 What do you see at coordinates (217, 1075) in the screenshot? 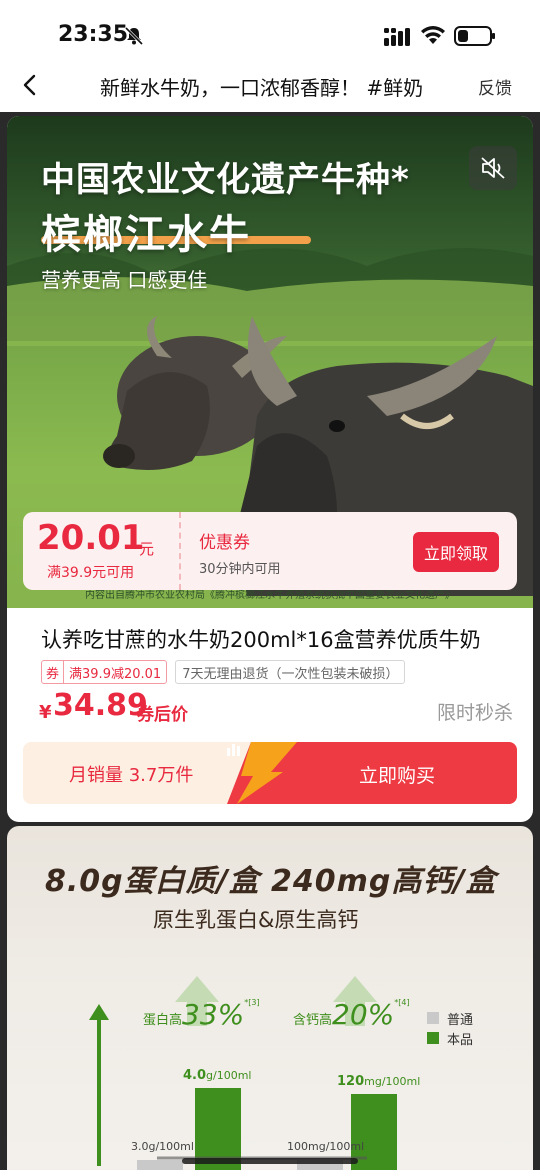
I see `protein-product-value: 4.0g/100ml` at bounding box center [217, 1075].